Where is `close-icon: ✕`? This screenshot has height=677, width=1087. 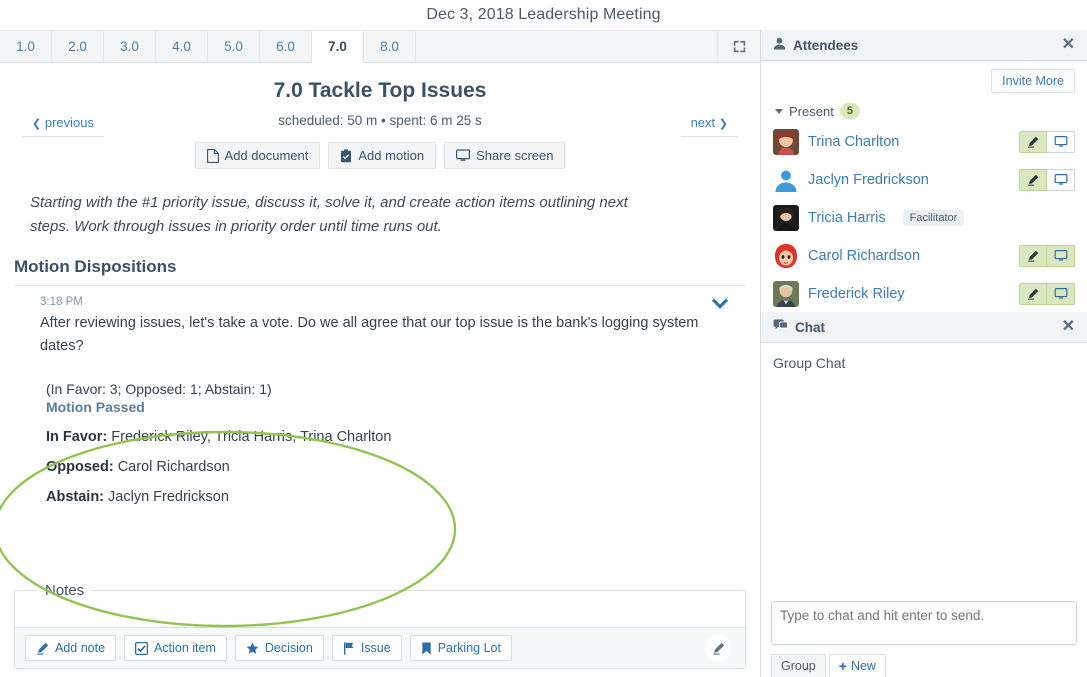 close-icon: ✕ is located at coordinates (1068, 45).